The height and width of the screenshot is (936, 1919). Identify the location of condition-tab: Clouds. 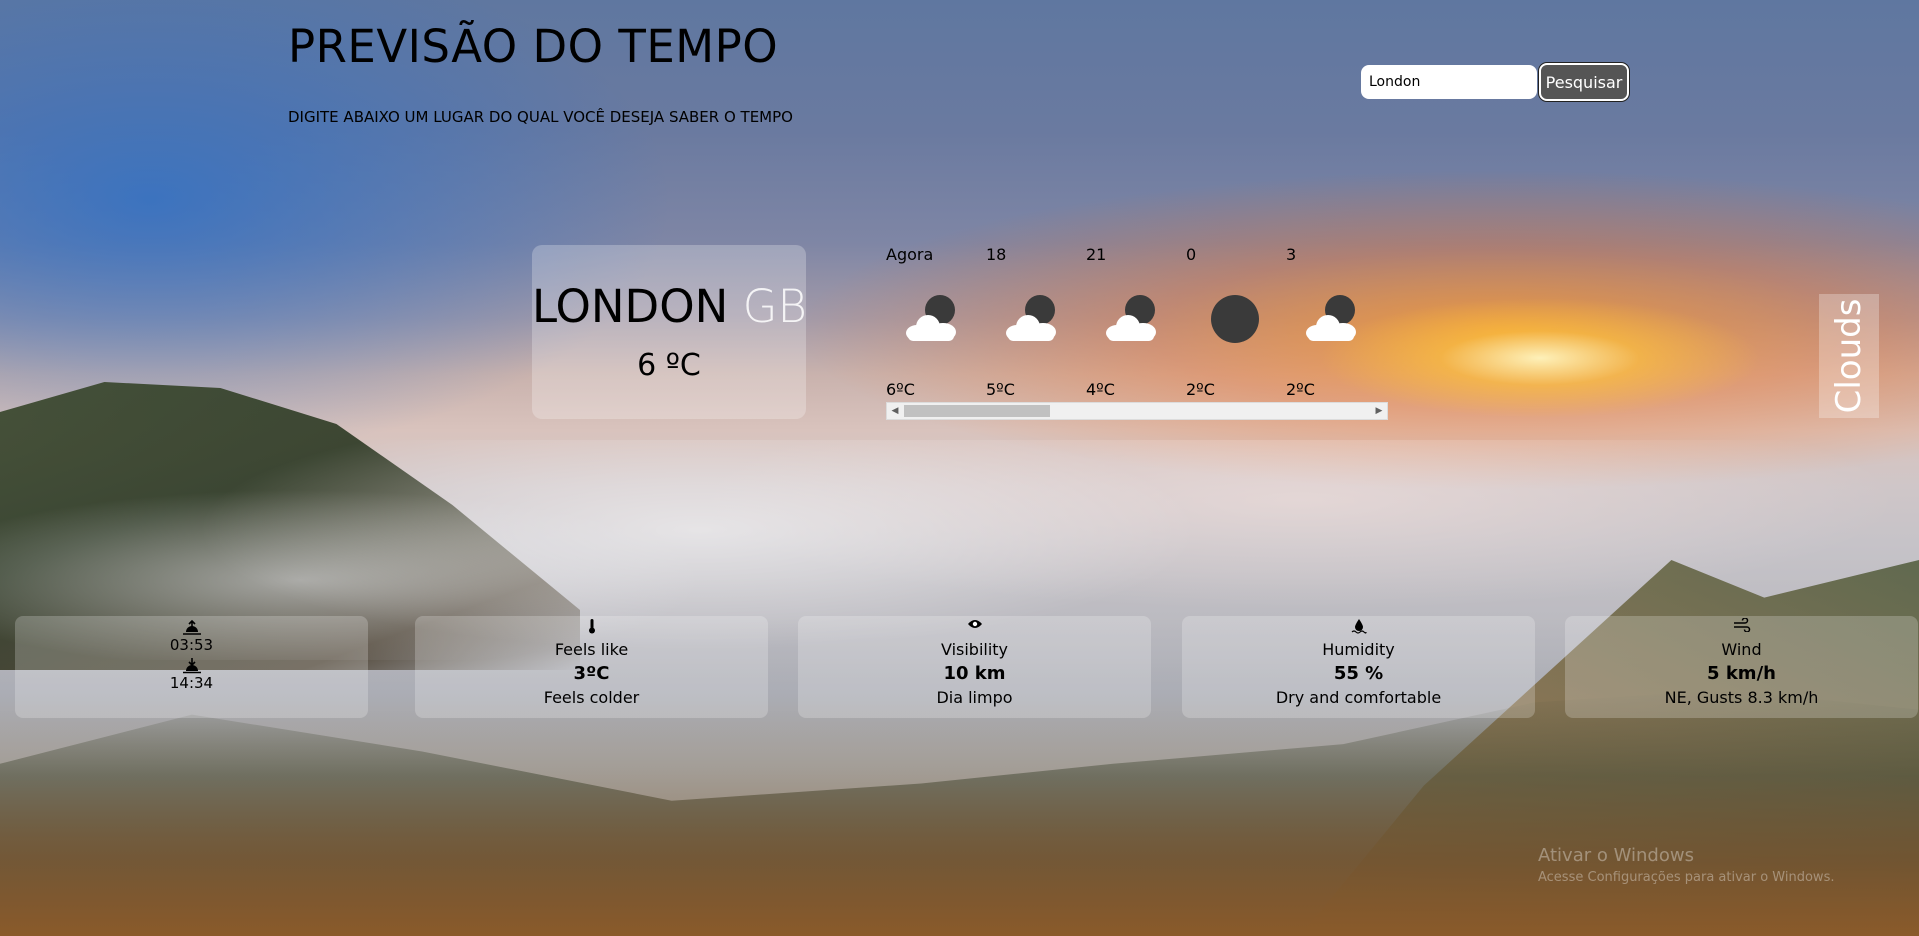
(1849, 356).